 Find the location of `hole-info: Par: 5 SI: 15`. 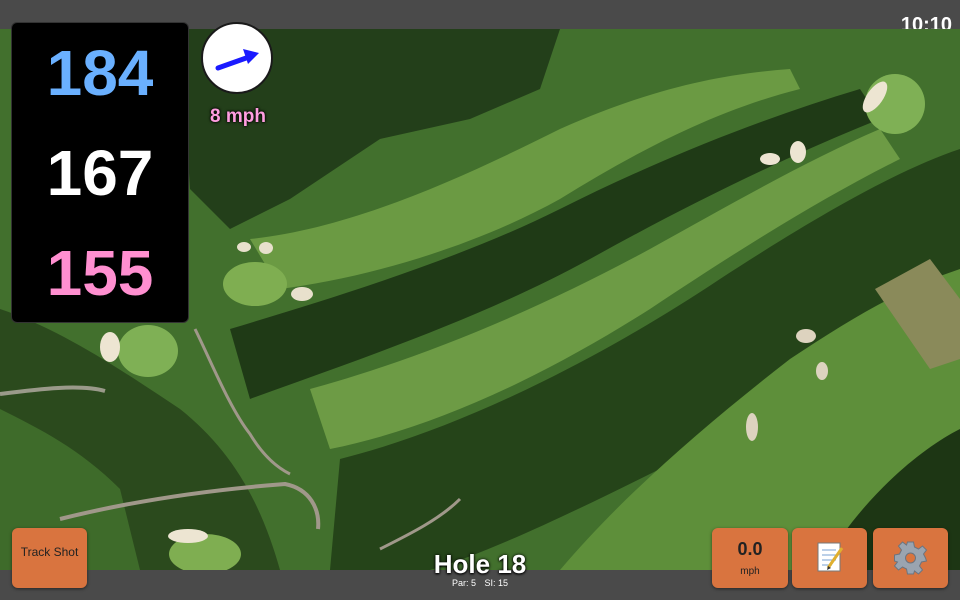

hole-info: Par: 5 SI: 15 is located at coordinates (480, 583).